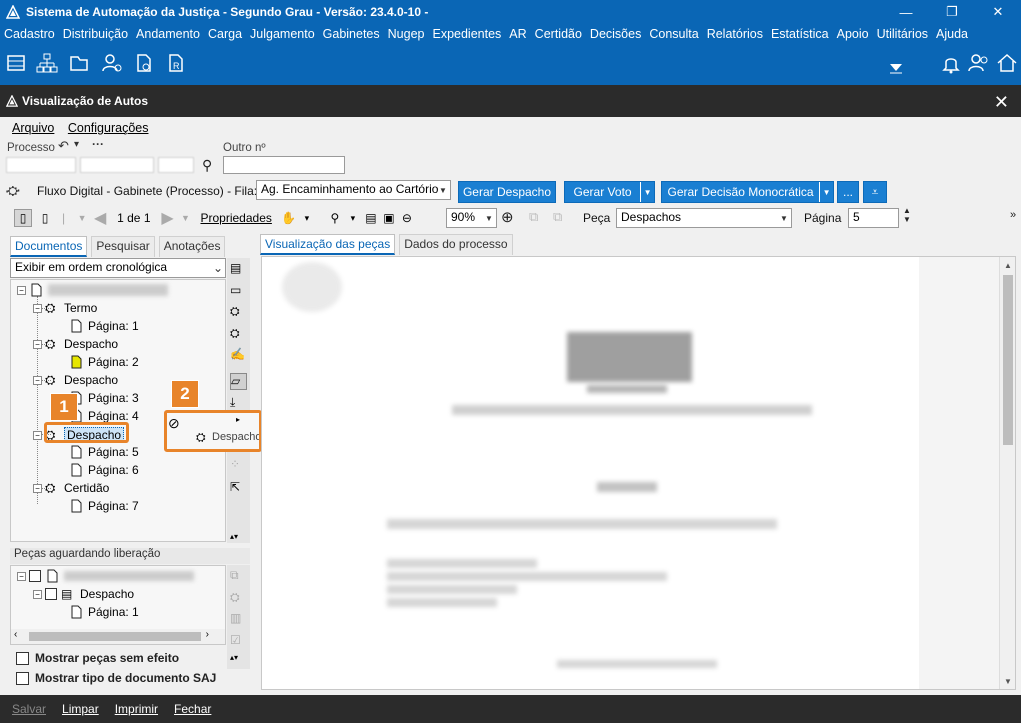 This screenshot has height=723, width=1021. I want to click on note-icon: ▱, so click(238, 381).